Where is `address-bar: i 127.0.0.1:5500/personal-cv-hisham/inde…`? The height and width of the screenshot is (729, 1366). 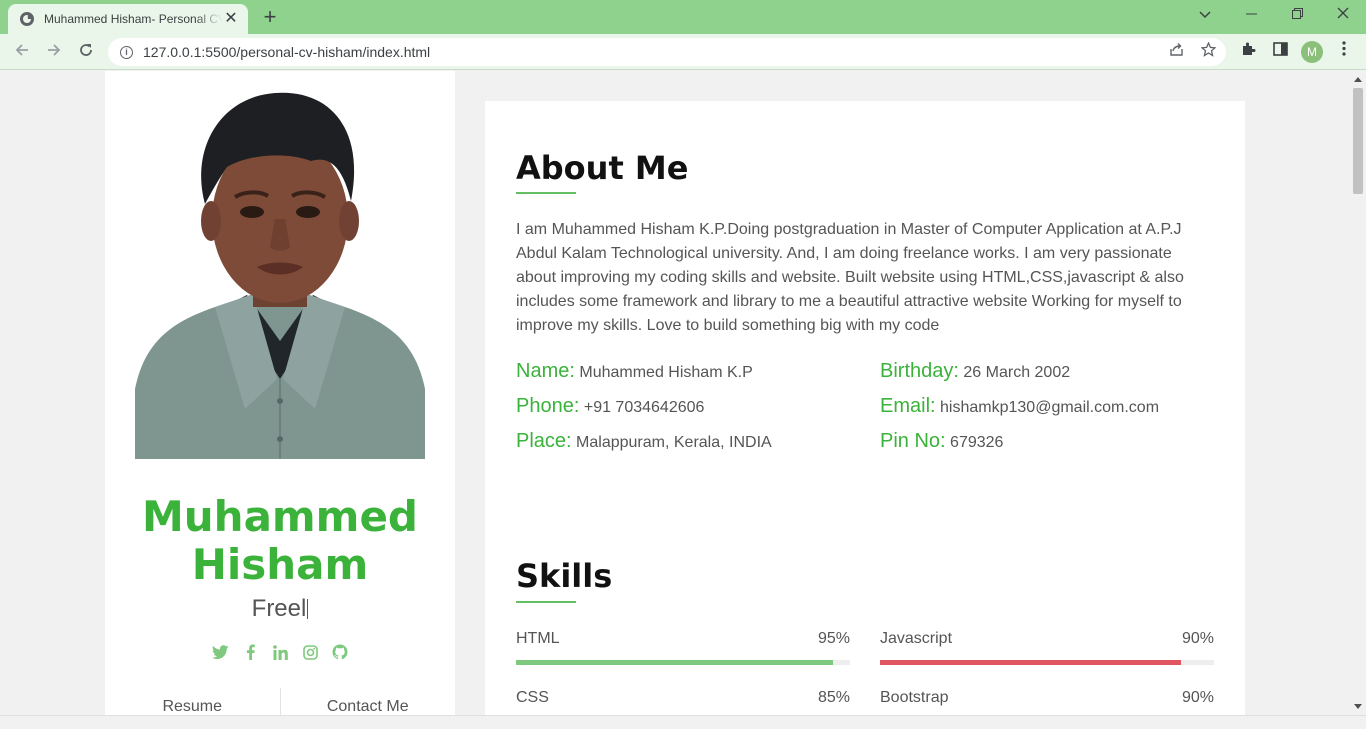
address-bar: i 127.0.0.1:5500/personal-cv-hisham/inde… is located at coordinates (667, 52).